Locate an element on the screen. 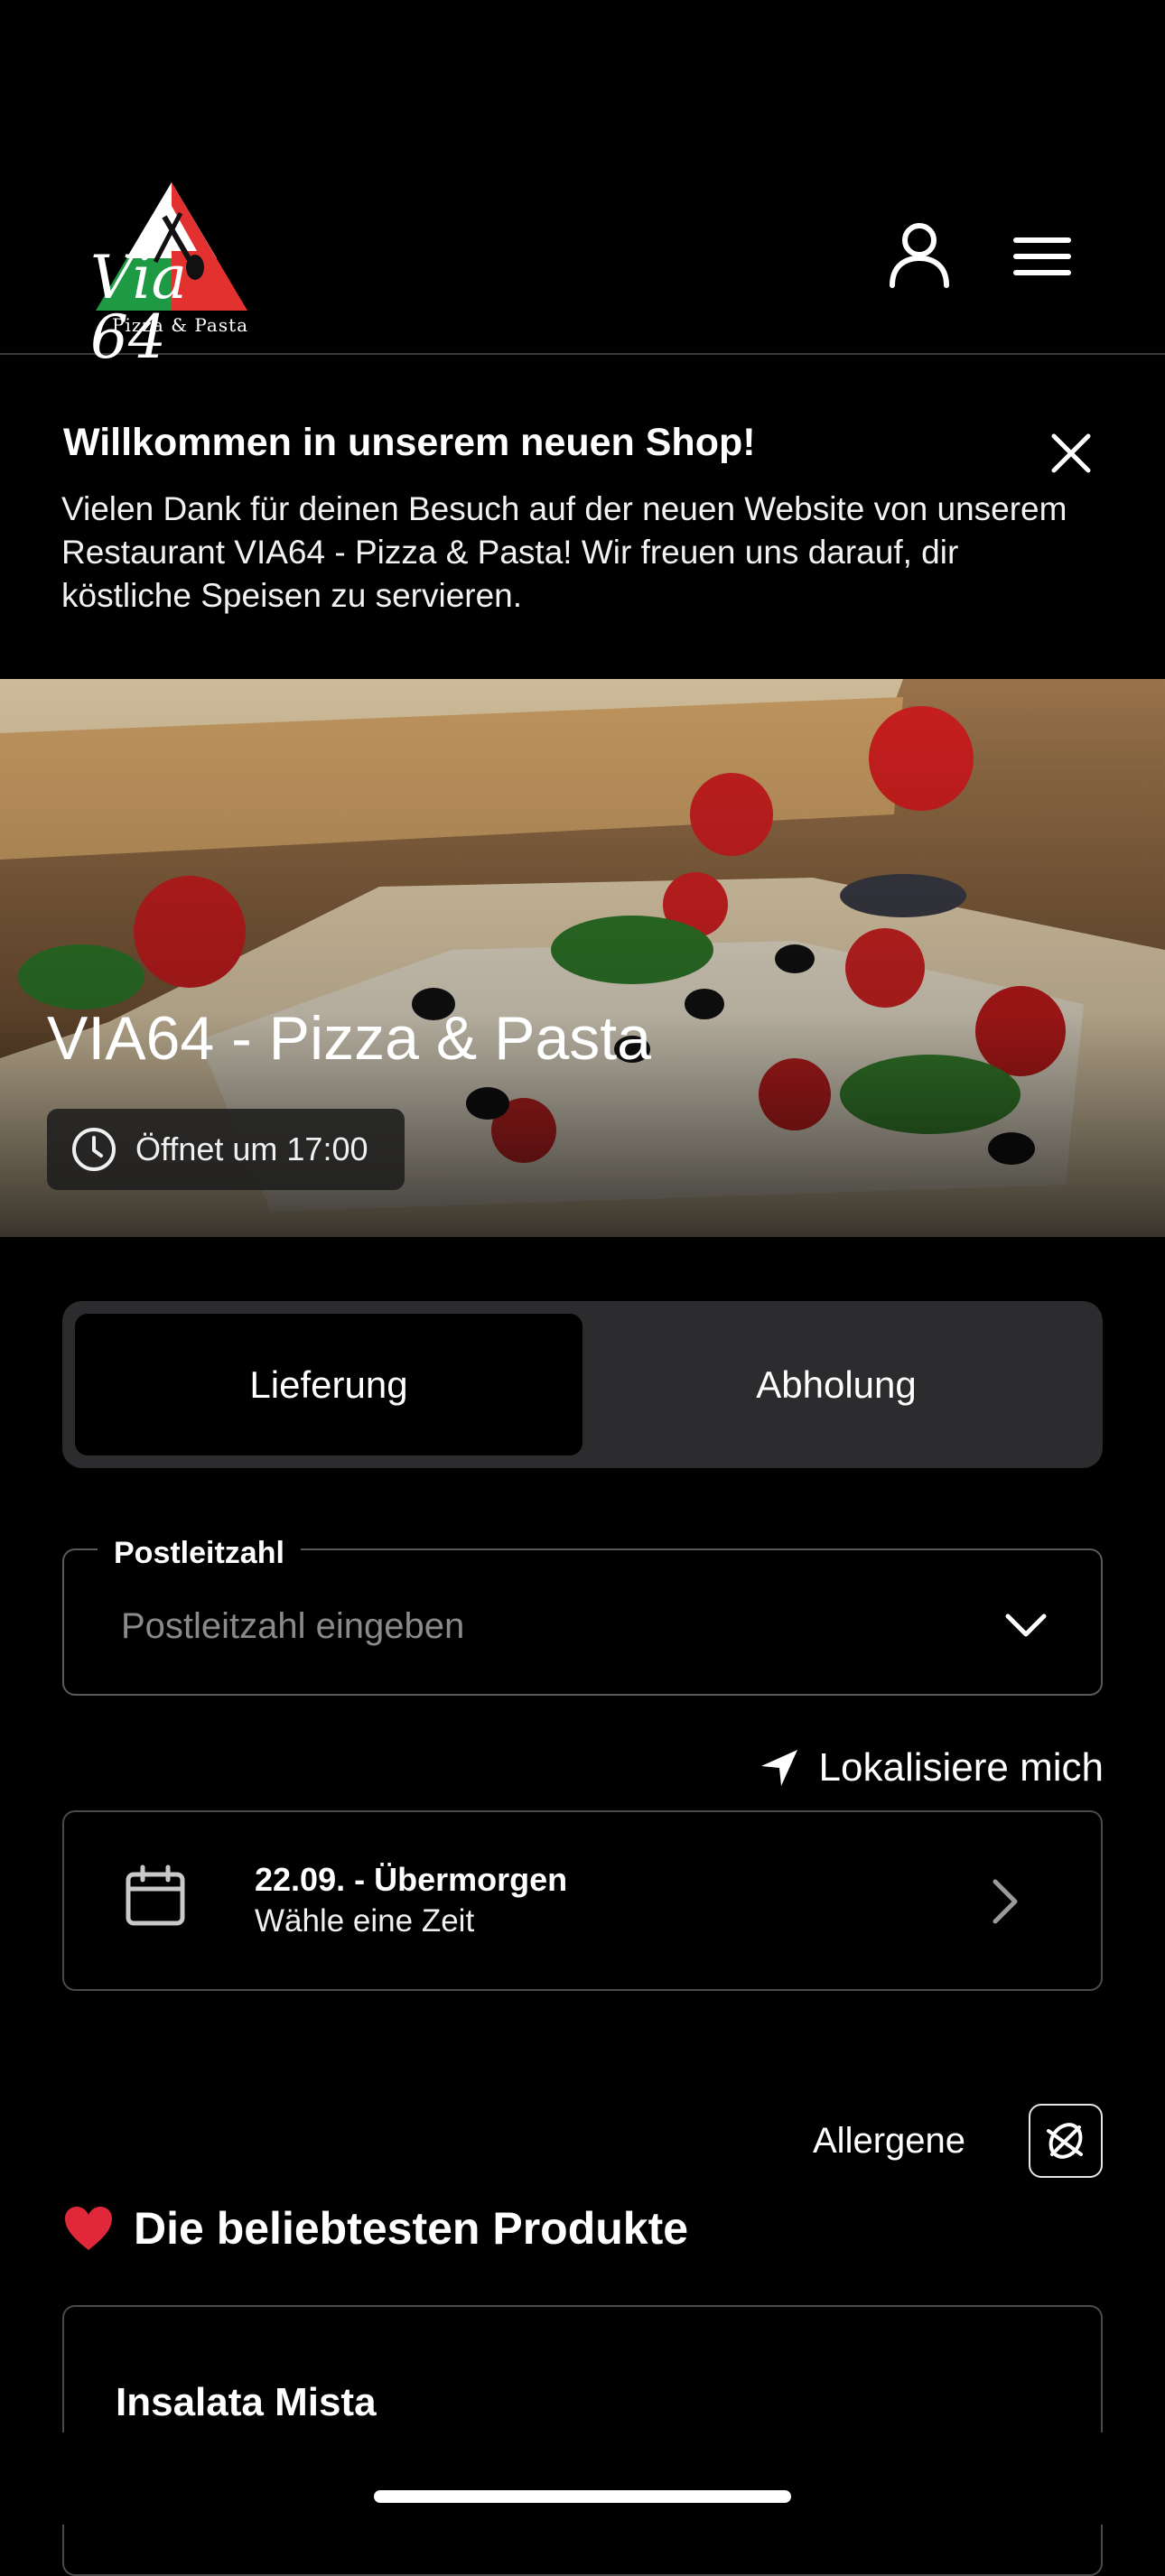 The width and height of the screenshot is (1165, 2576). hamburger-menu-icon is located at coordinates (1042, 256).